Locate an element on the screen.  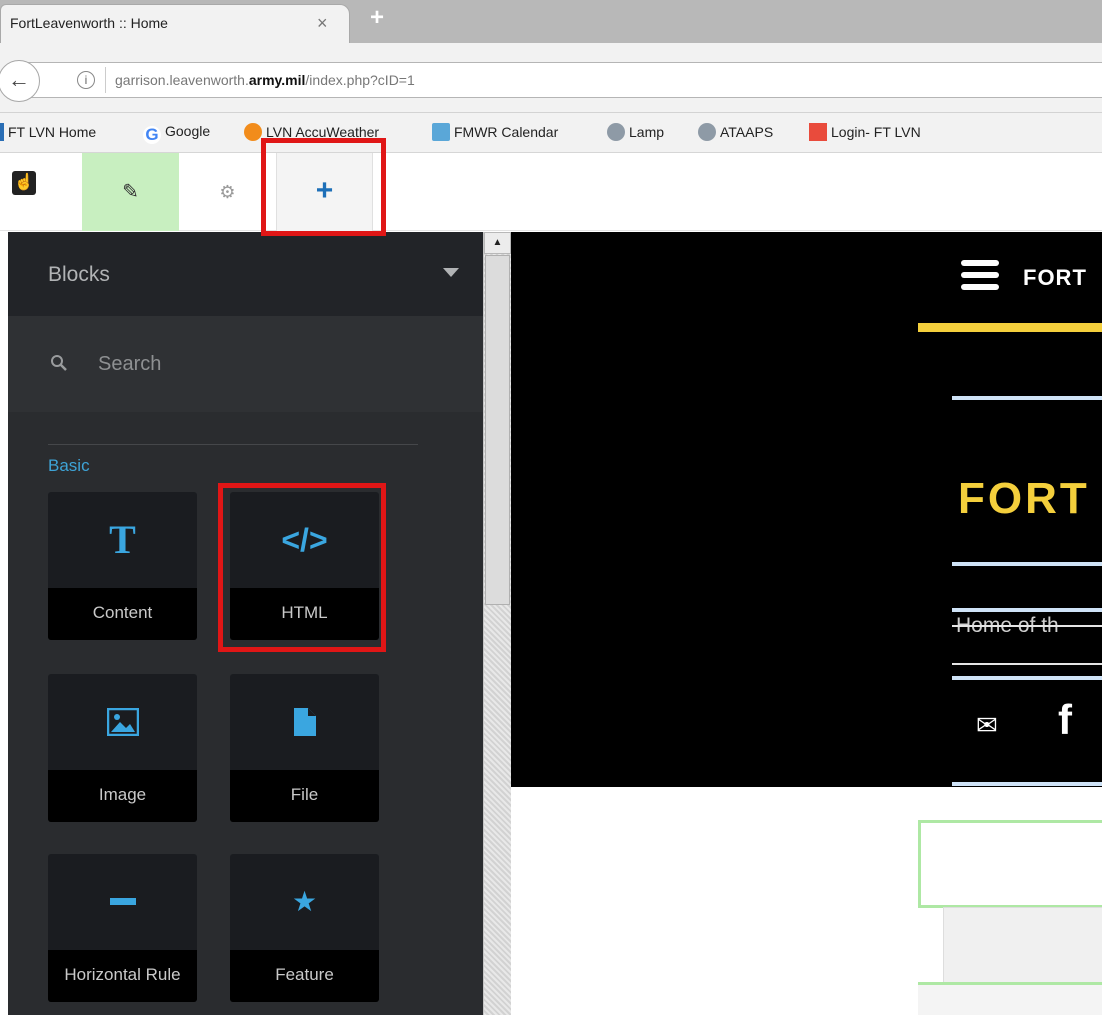
browser-tab: FortLeavenworth :: Home × is located at coordinates (175, 24).